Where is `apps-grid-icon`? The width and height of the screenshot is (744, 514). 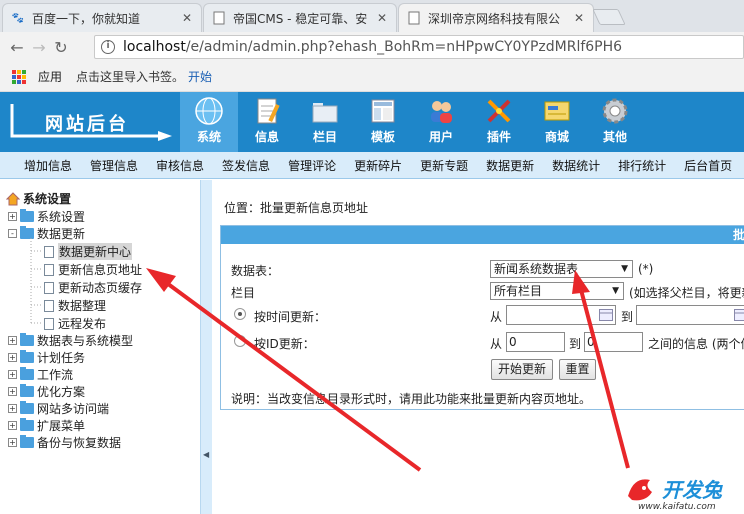 apps-grid-icon is located at coordinates (19, 76).